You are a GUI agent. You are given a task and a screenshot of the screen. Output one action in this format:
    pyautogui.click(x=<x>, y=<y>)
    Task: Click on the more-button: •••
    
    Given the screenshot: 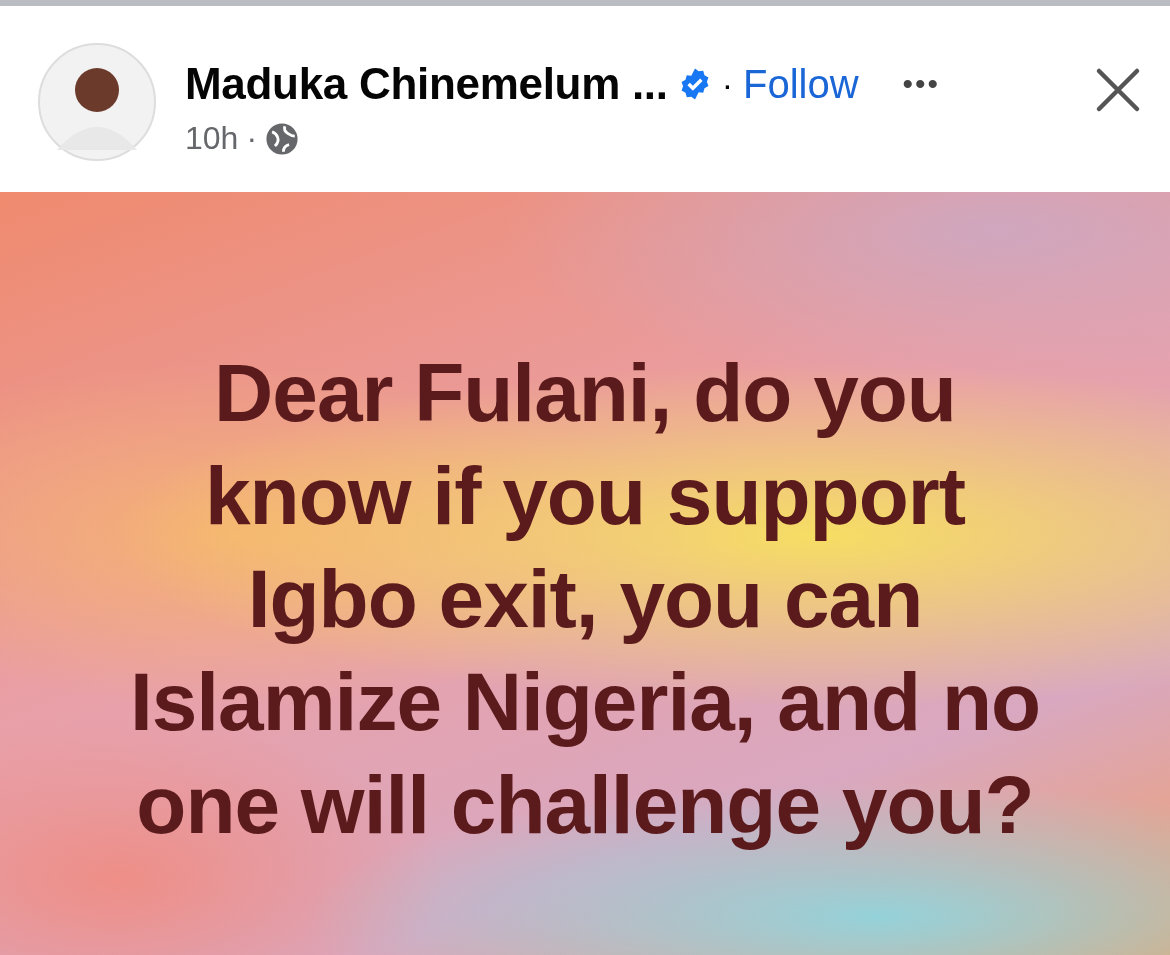 What is the action you would take?
    pyautogui.click(x=921, y=84)
    